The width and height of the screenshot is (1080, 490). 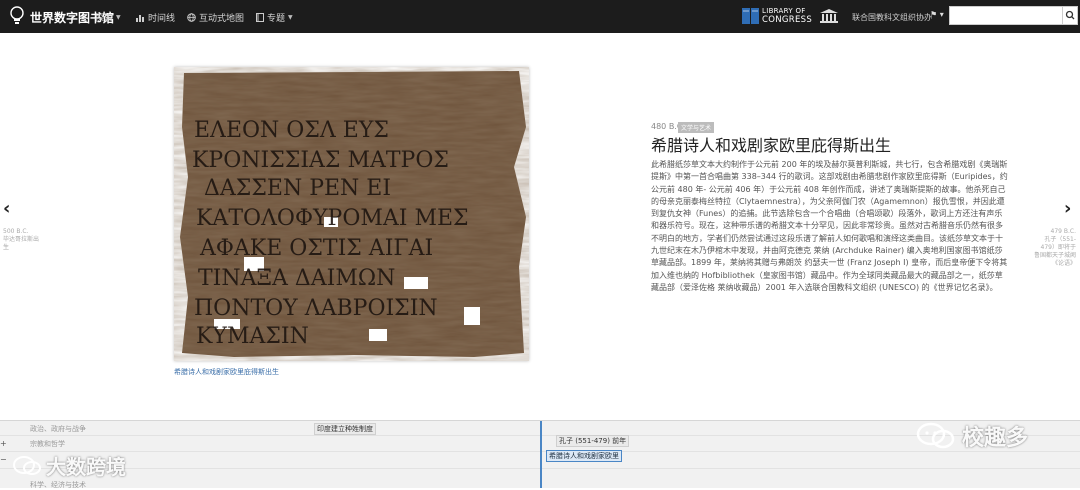 I want to click on timeline-current-marker, so click(x=541, y=454).